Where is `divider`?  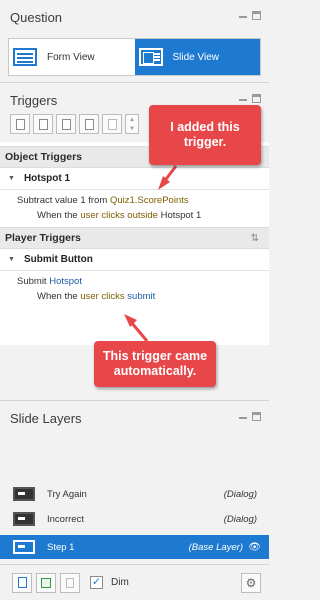
divider is located at coordinates (134, 400).